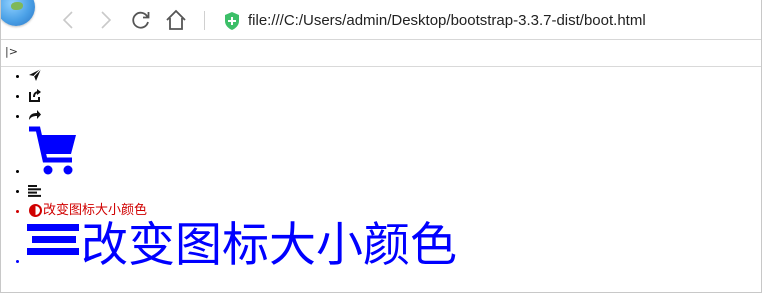 This screenshot has width=762, height=293. What do you see at coordinates (35, 213) in the screenshot?
I see `adjust-icon` at bounding box center [35, 213].